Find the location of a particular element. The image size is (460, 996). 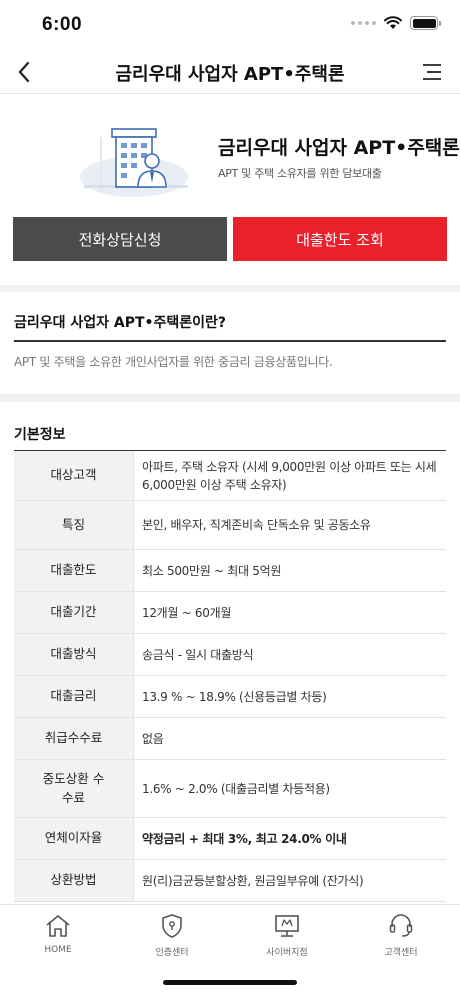

table-row: 대출금리 13.9 % ~ 18.9% (신용등급별 차등) is located at coordinates (230, 697).